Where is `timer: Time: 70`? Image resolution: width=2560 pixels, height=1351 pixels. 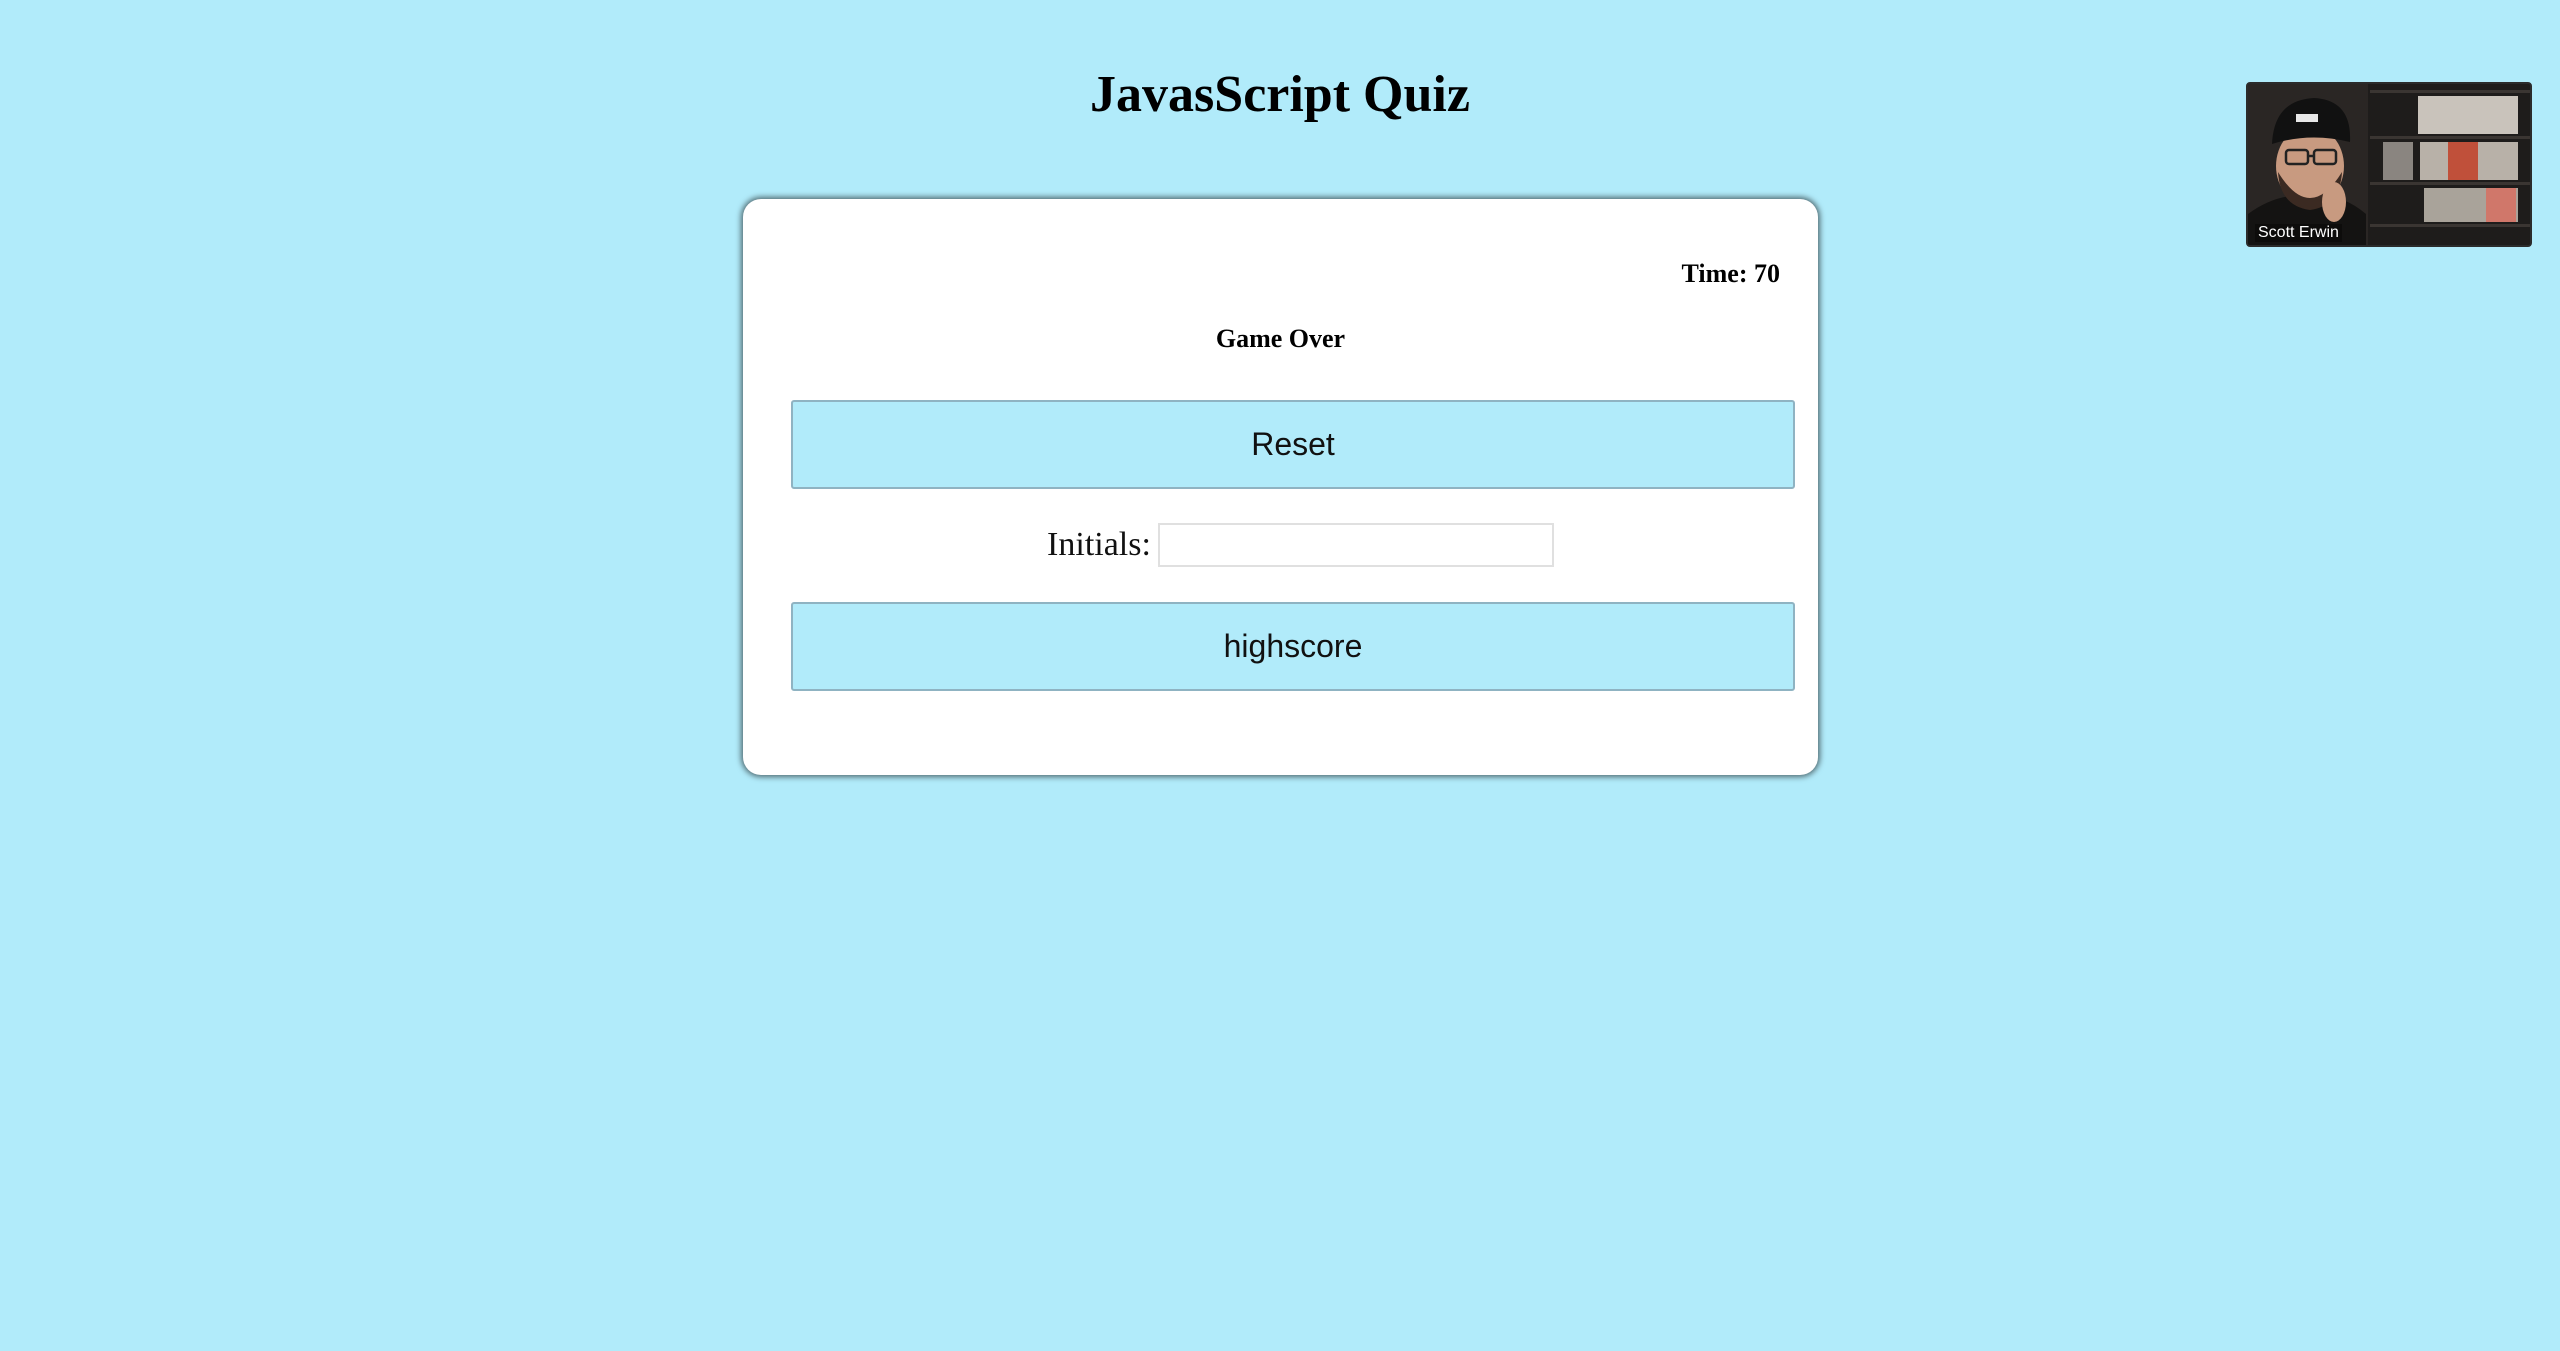
timer: Time: 70 is located at coordinates (1730, 273).